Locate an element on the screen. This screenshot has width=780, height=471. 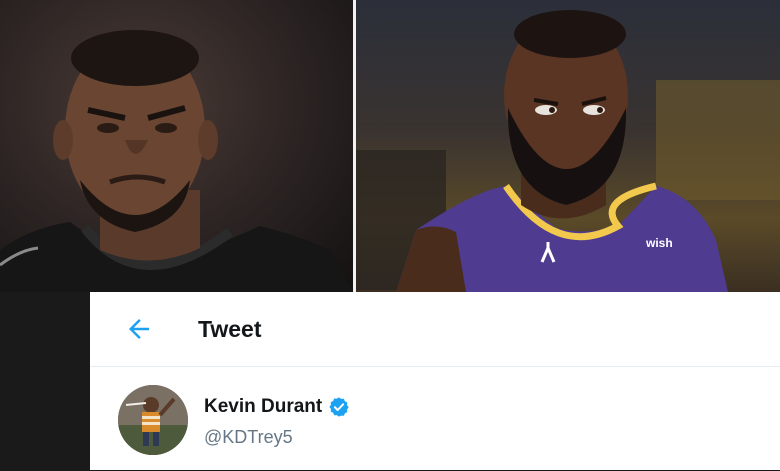
page-title: Tweet is located at coordinates (230, 329).